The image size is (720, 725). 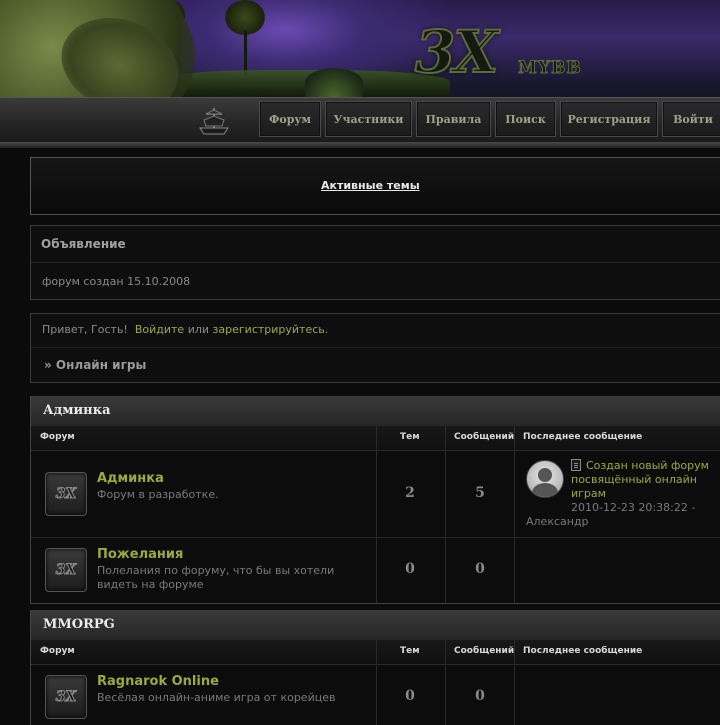 What do you see at coordinates (375, 347) in the screenshot?
I see `greeting-divider` at bounding box center [375, 347].